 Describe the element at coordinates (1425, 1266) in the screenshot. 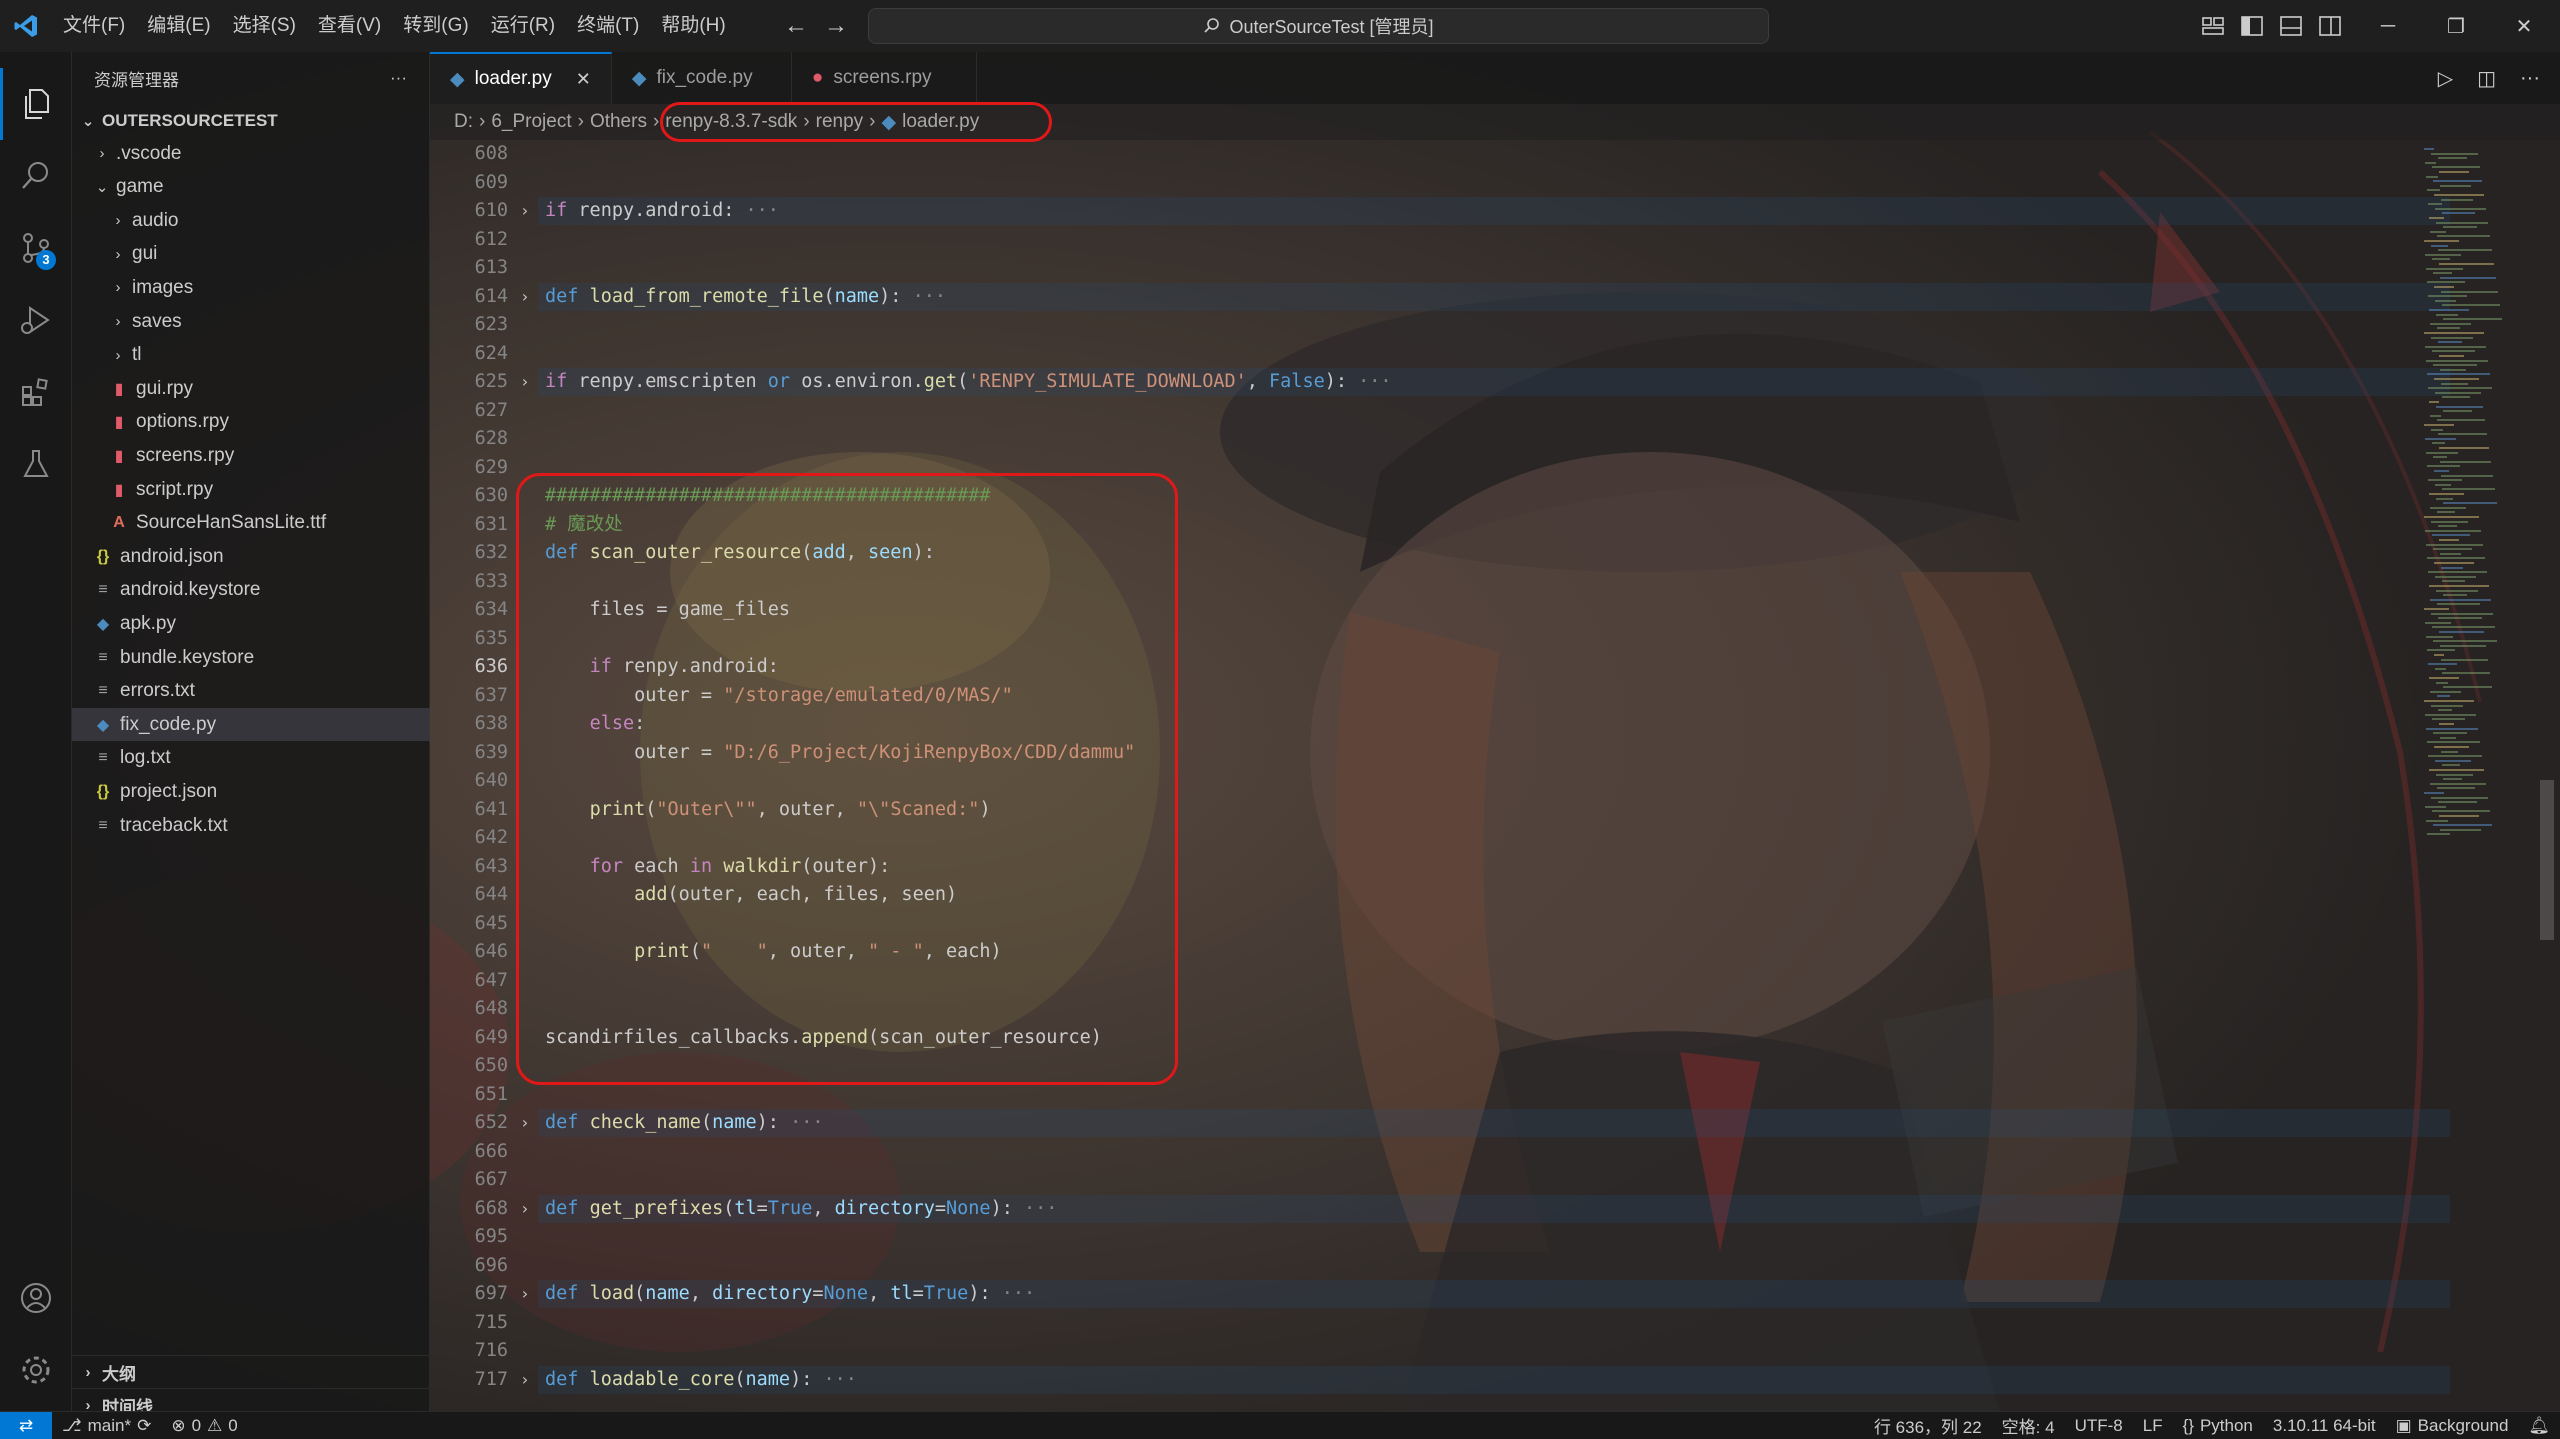

I see `code-line: 696` at that location.